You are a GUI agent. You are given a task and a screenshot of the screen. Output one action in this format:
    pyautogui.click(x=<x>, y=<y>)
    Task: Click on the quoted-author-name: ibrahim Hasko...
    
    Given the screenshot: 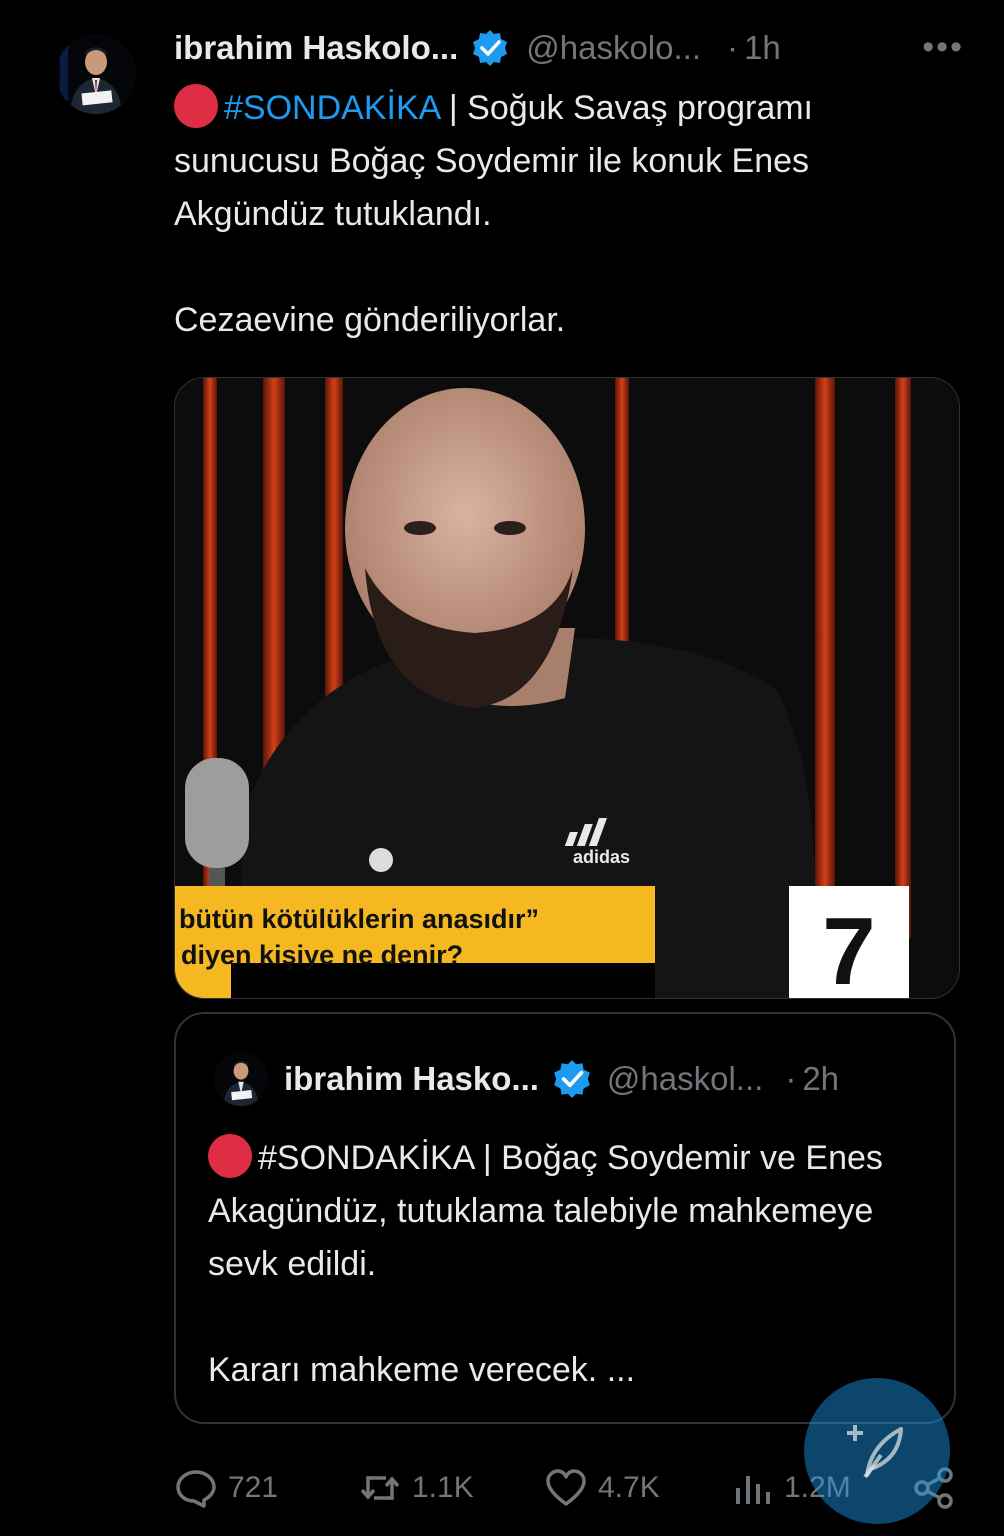 What is the action you would take?
    pyautogui.click(x=411, y=1078)
    